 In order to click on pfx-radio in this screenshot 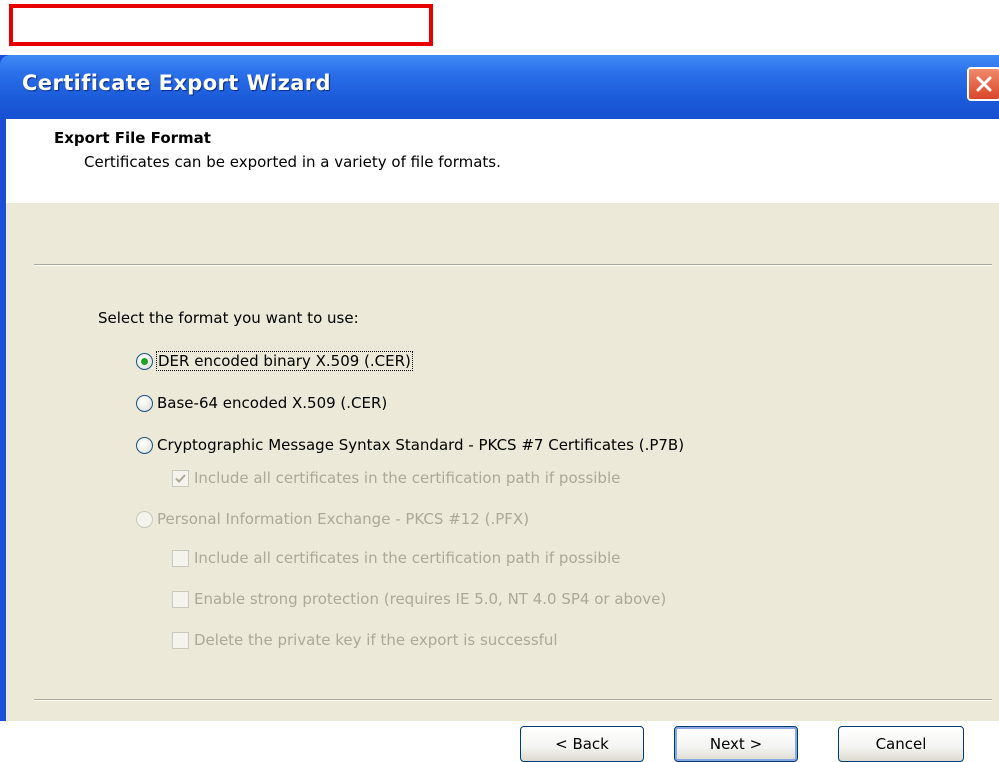, I will do `click(144, 519)`.